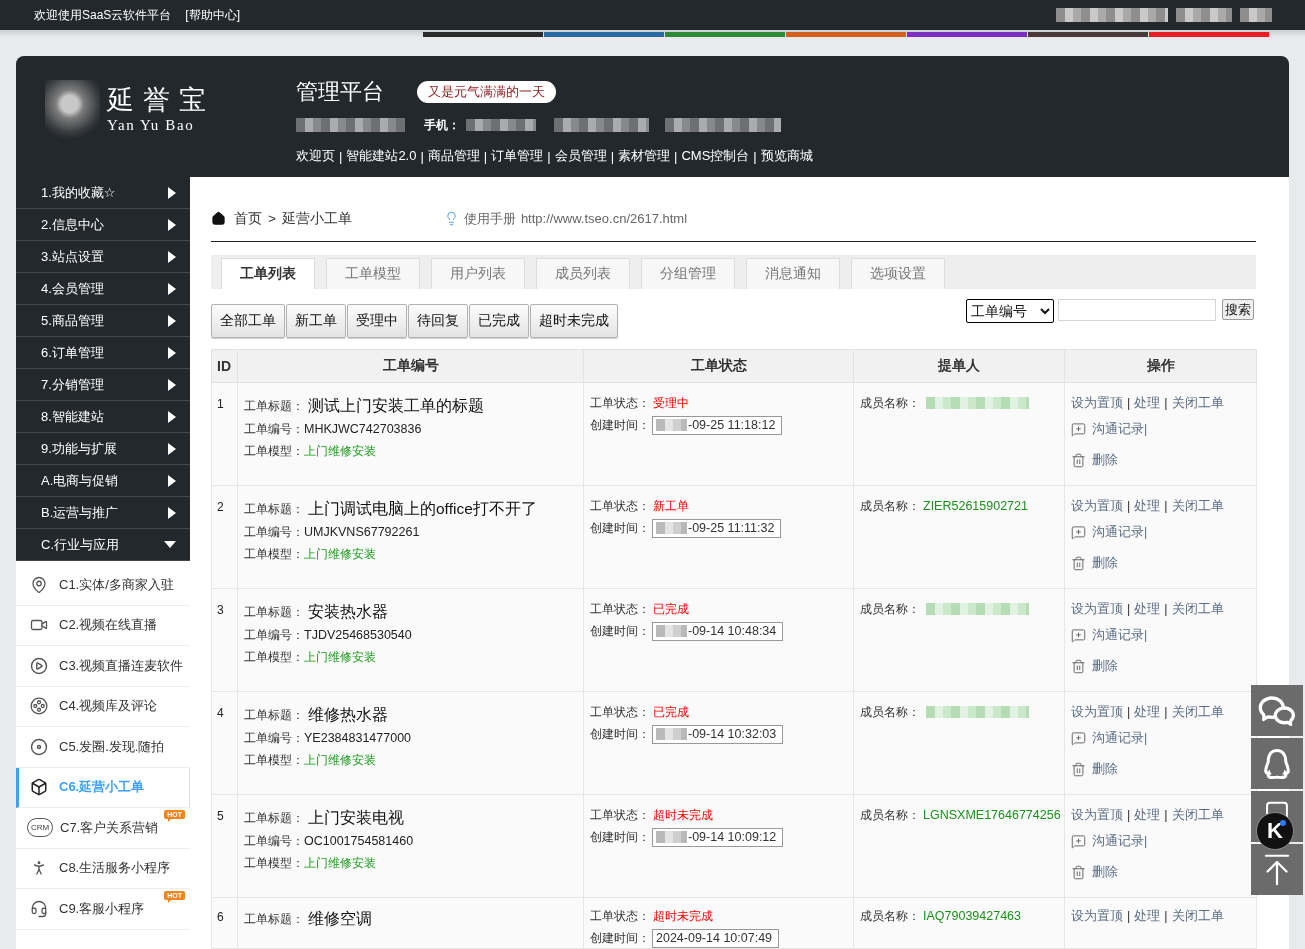 This screenshot has width=1305, height=949. I want to click on help-link: [帮助中心], so click(213, 15).